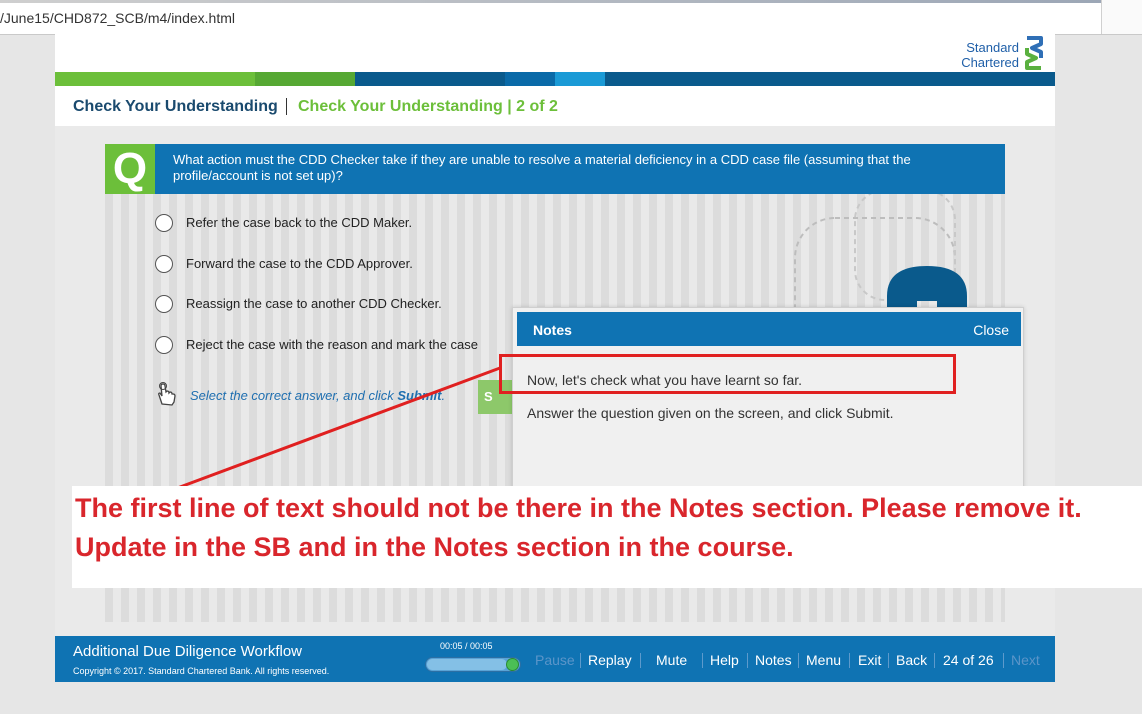  What do you see at coordinates (117, 18) in the screenshot?
I see `url-text: /June15/CHD872_SCB/m4/index.html` at bounding box center [117, 18].